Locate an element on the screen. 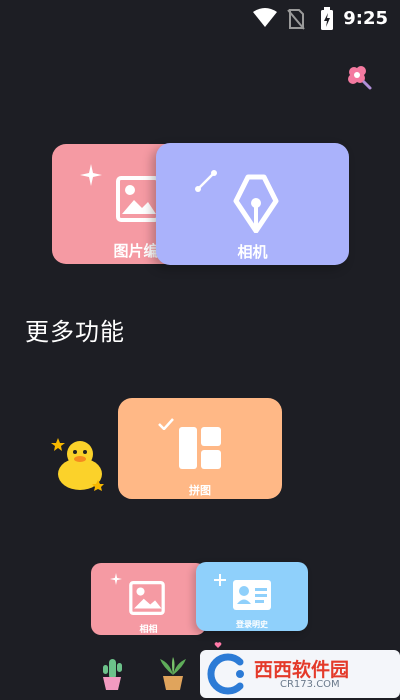 The height and width of the screenshot is (700, 400). album-card: 相相 is located at coordinates (148, 599).